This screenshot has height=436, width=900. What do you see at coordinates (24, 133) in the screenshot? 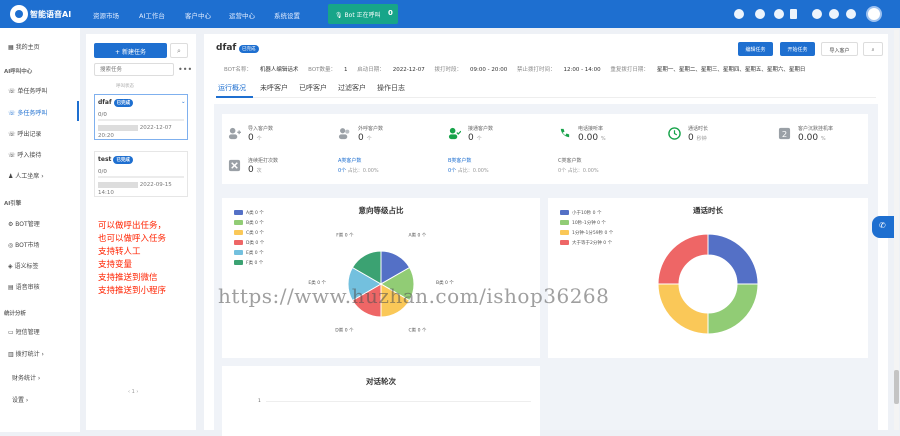
I see `sidebar-item-call-records: ☏ 呼出记录` at bounding box center [24, 133].